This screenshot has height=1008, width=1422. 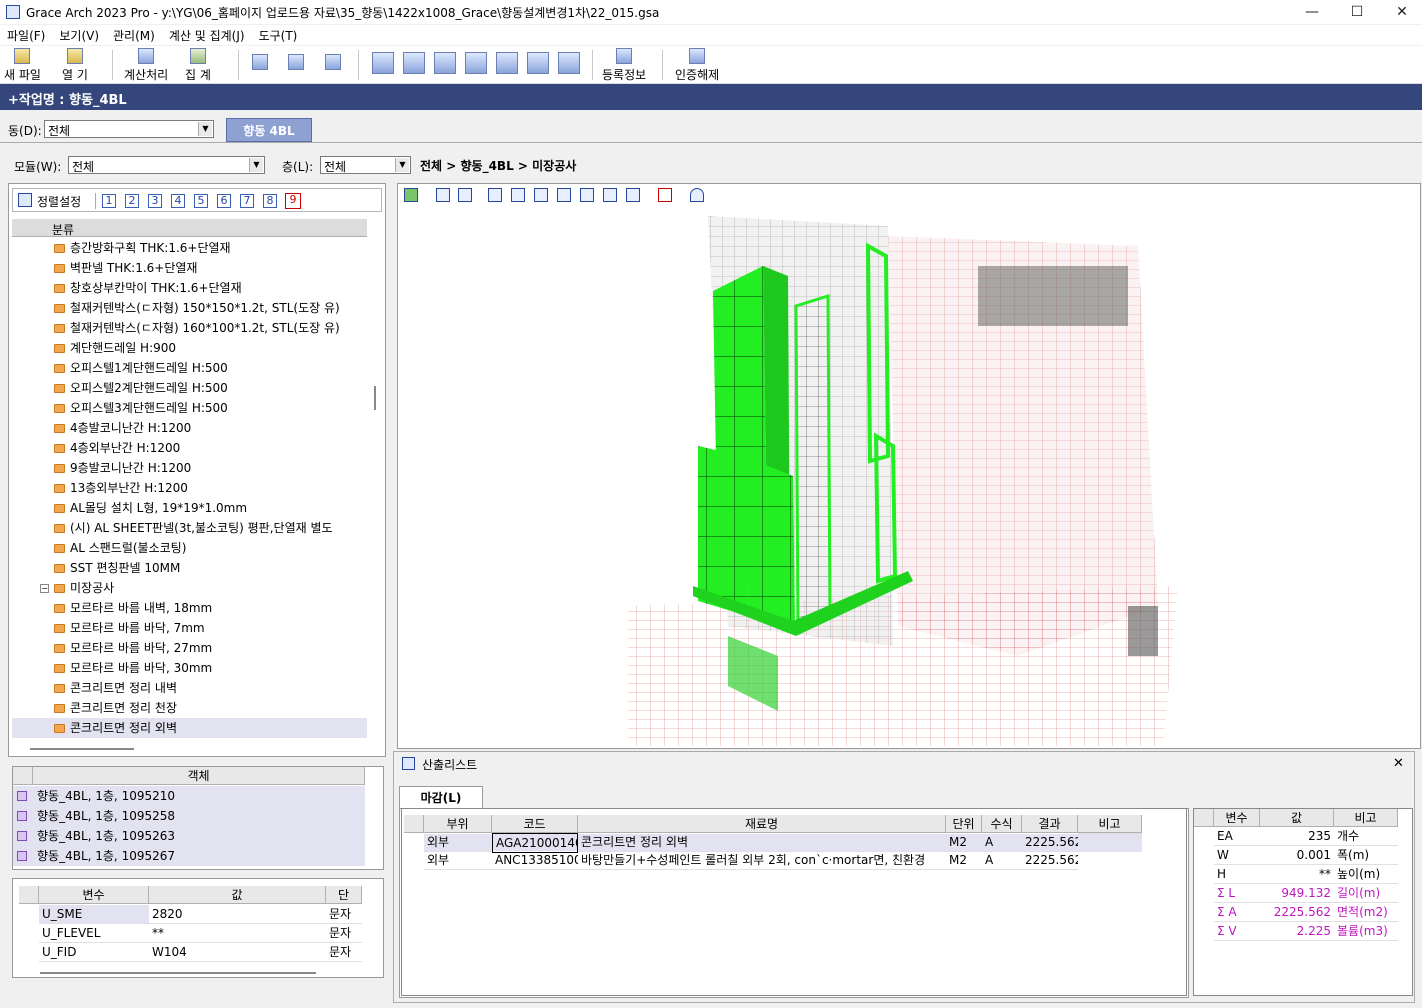 What do you see at coordinates (411, 195) in the screenshot?
I see `render-icon` at bounding box center [411, 195].